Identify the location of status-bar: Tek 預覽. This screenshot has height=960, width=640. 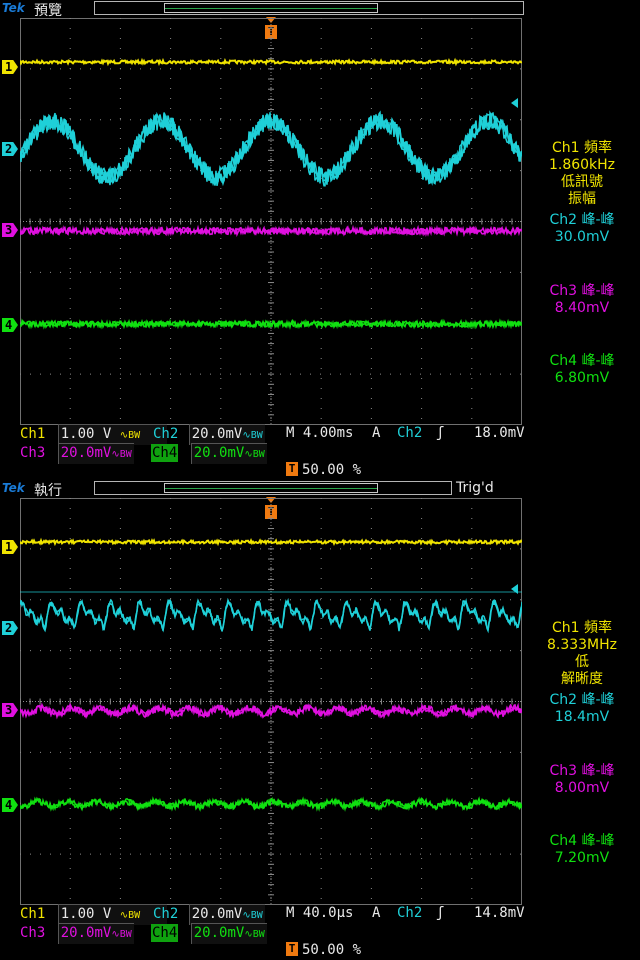
(320, 9).